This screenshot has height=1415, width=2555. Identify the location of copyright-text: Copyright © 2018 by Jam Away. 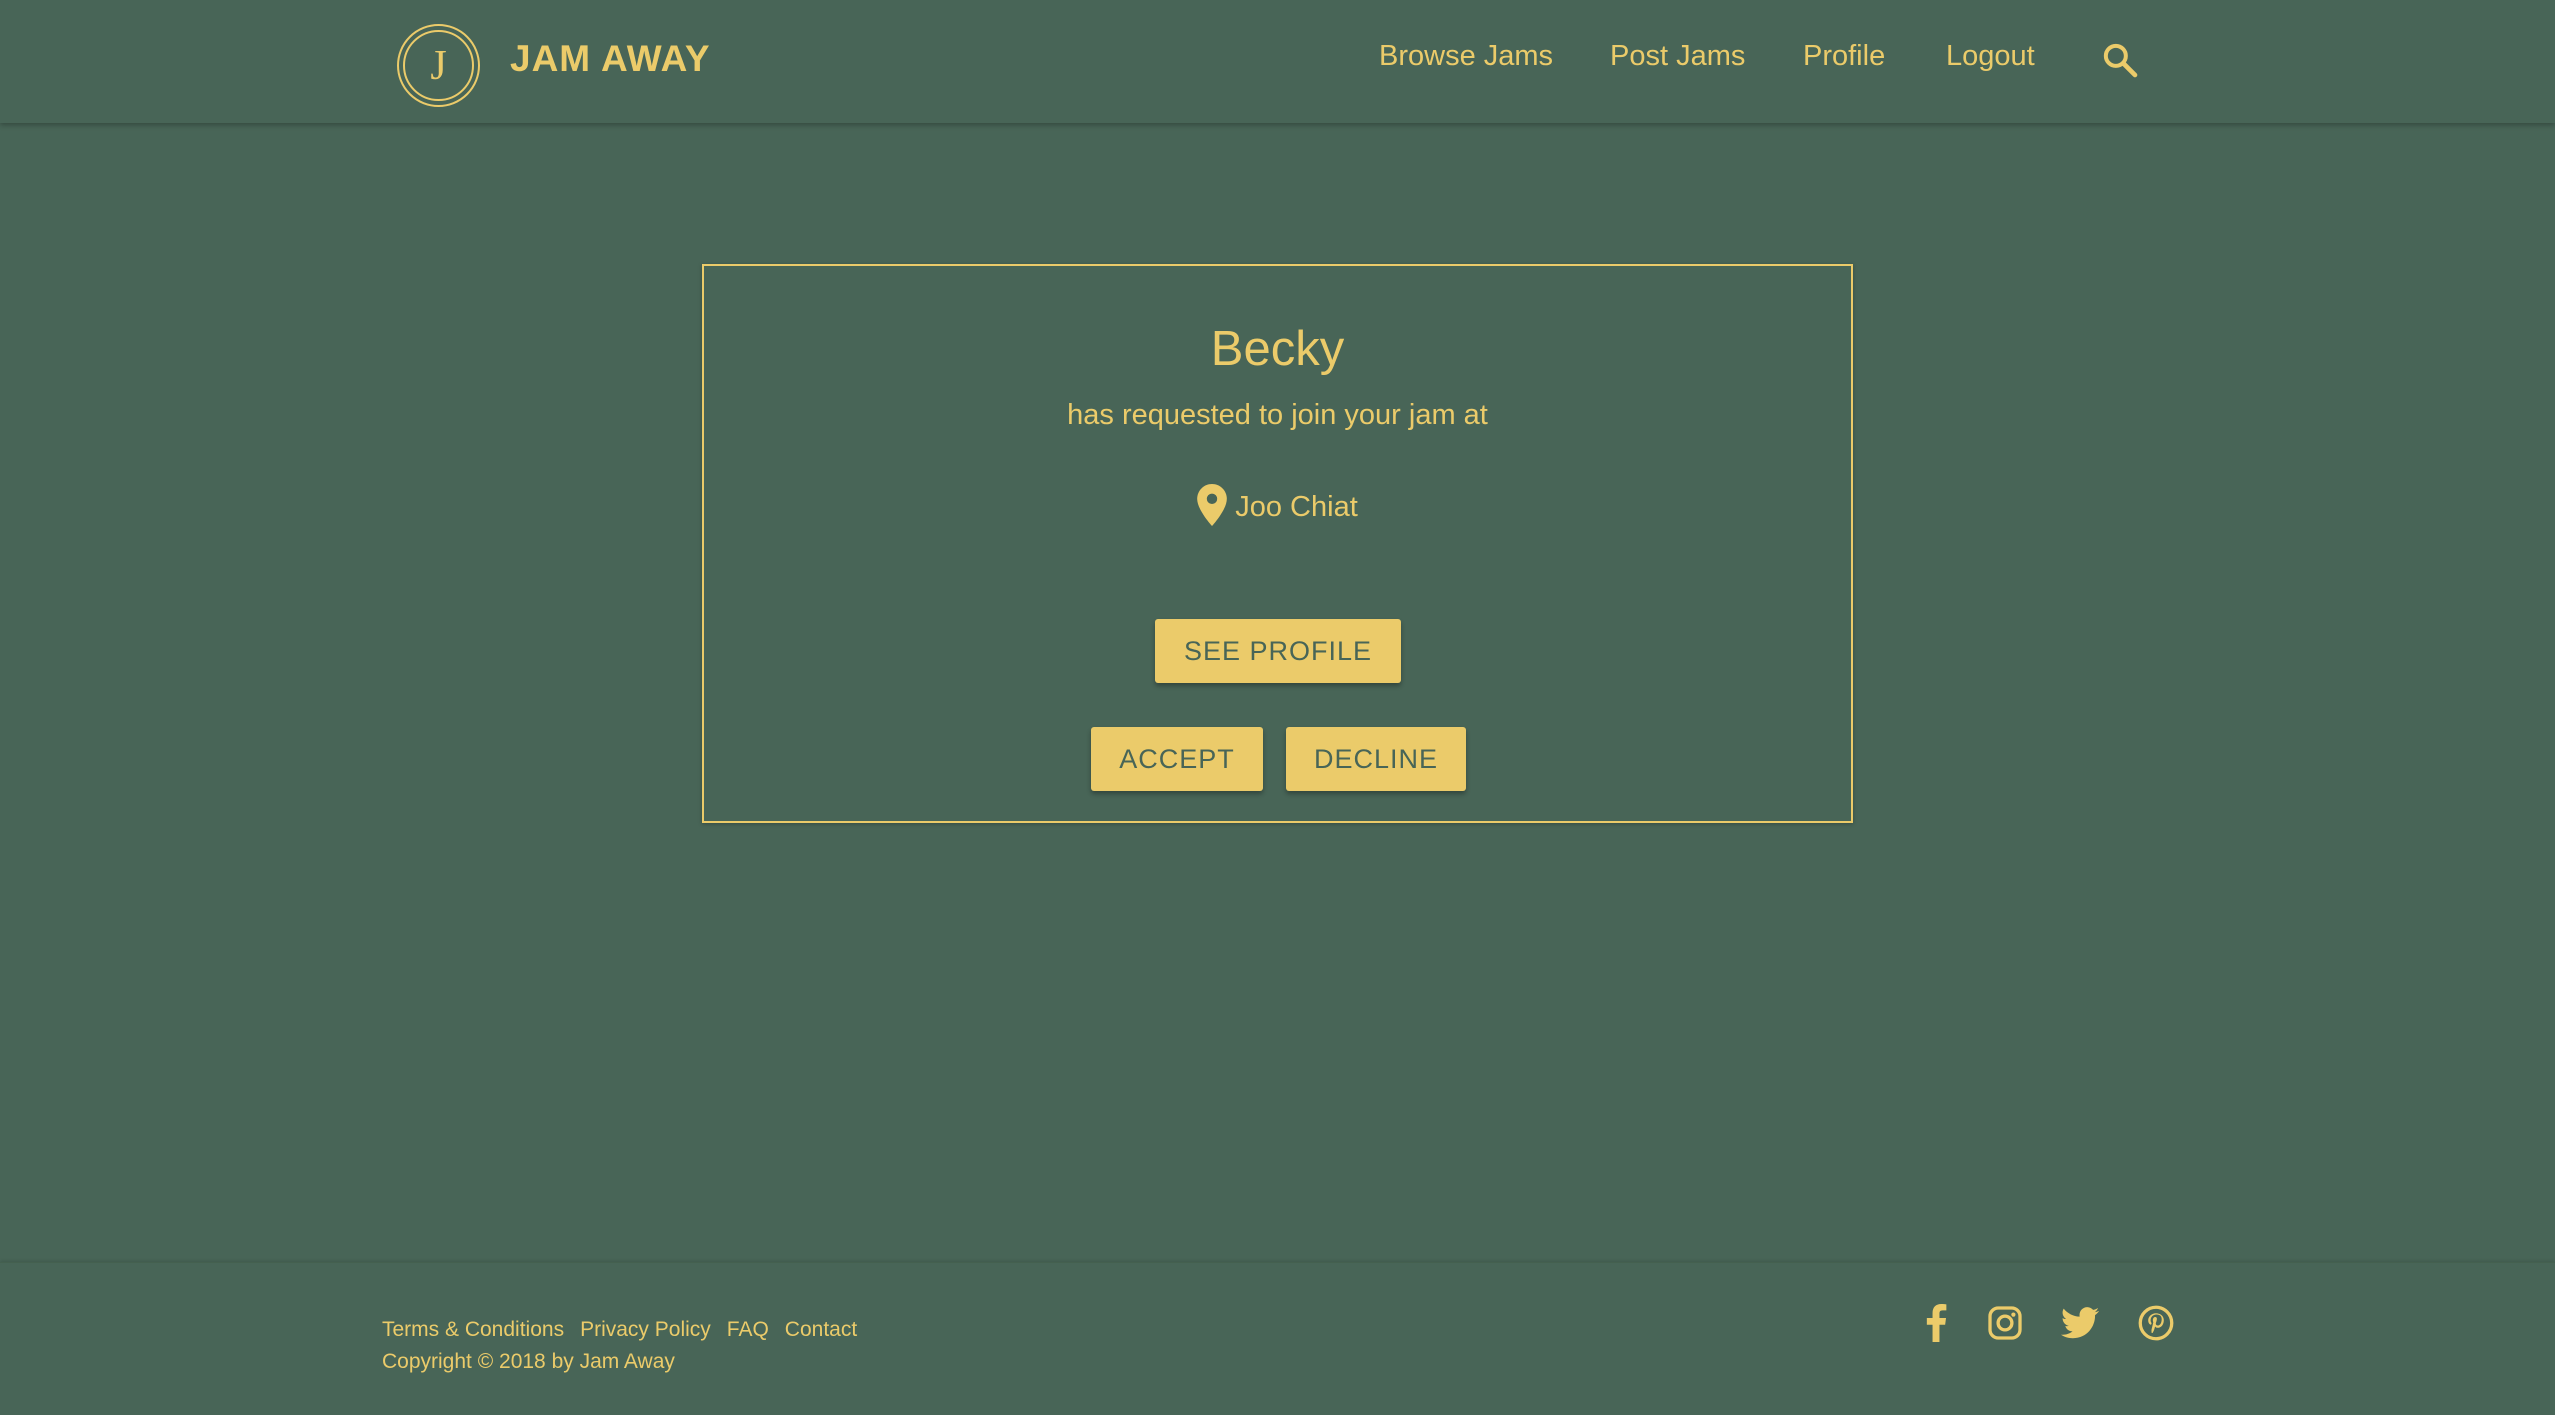
(528, 1361).